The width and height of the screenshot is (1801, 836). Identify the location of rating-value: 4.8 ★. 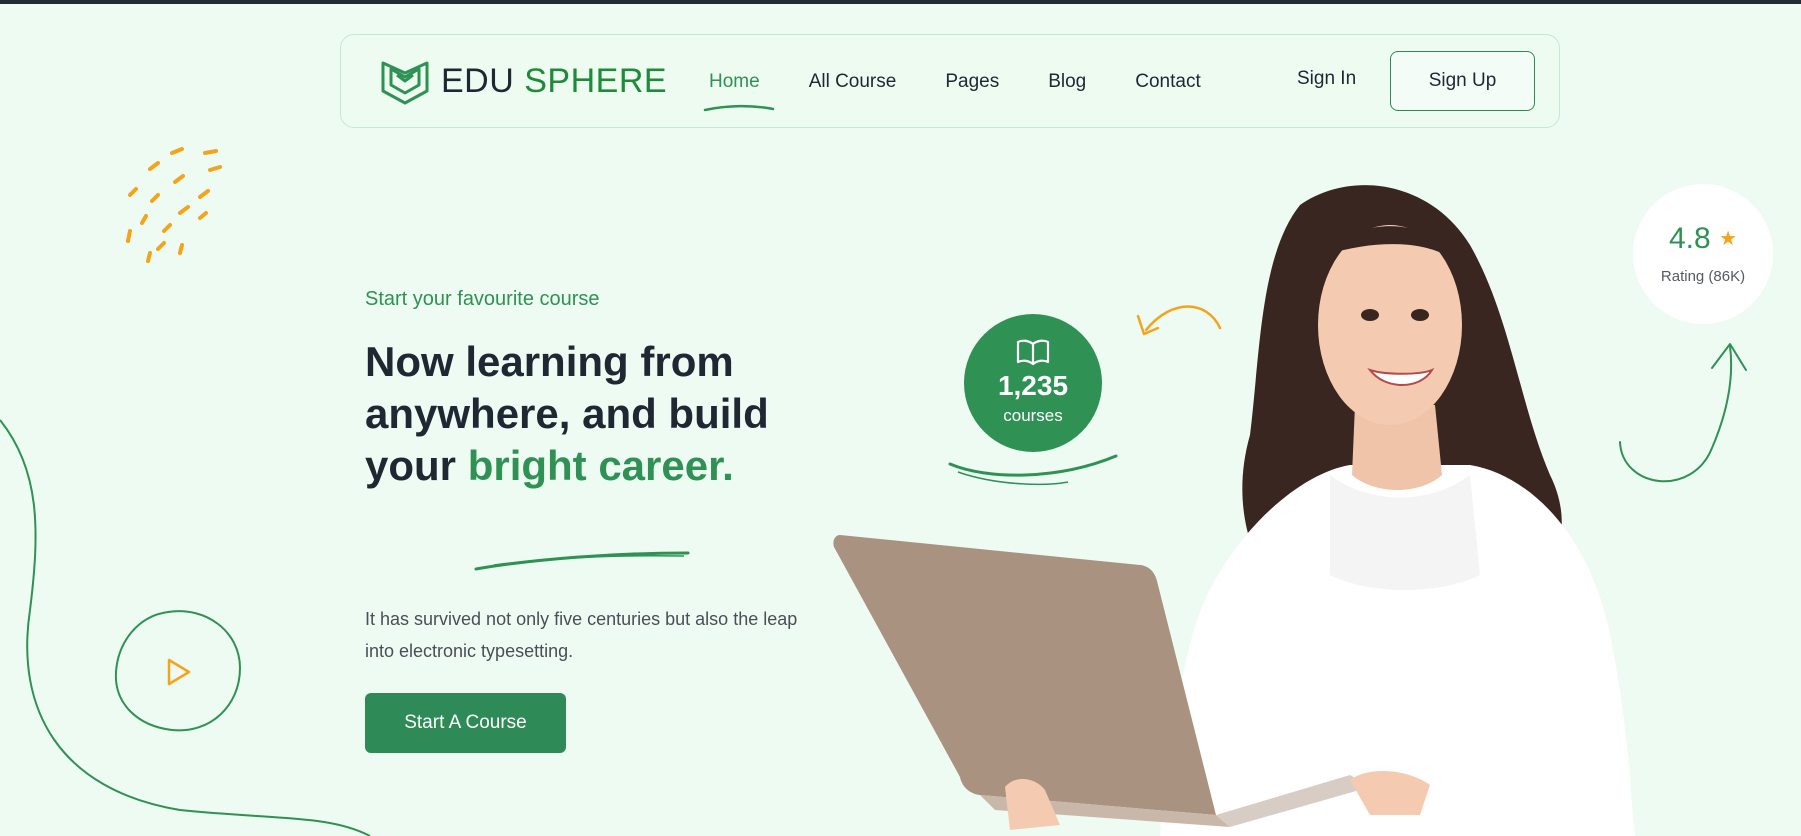
(1703, 239).